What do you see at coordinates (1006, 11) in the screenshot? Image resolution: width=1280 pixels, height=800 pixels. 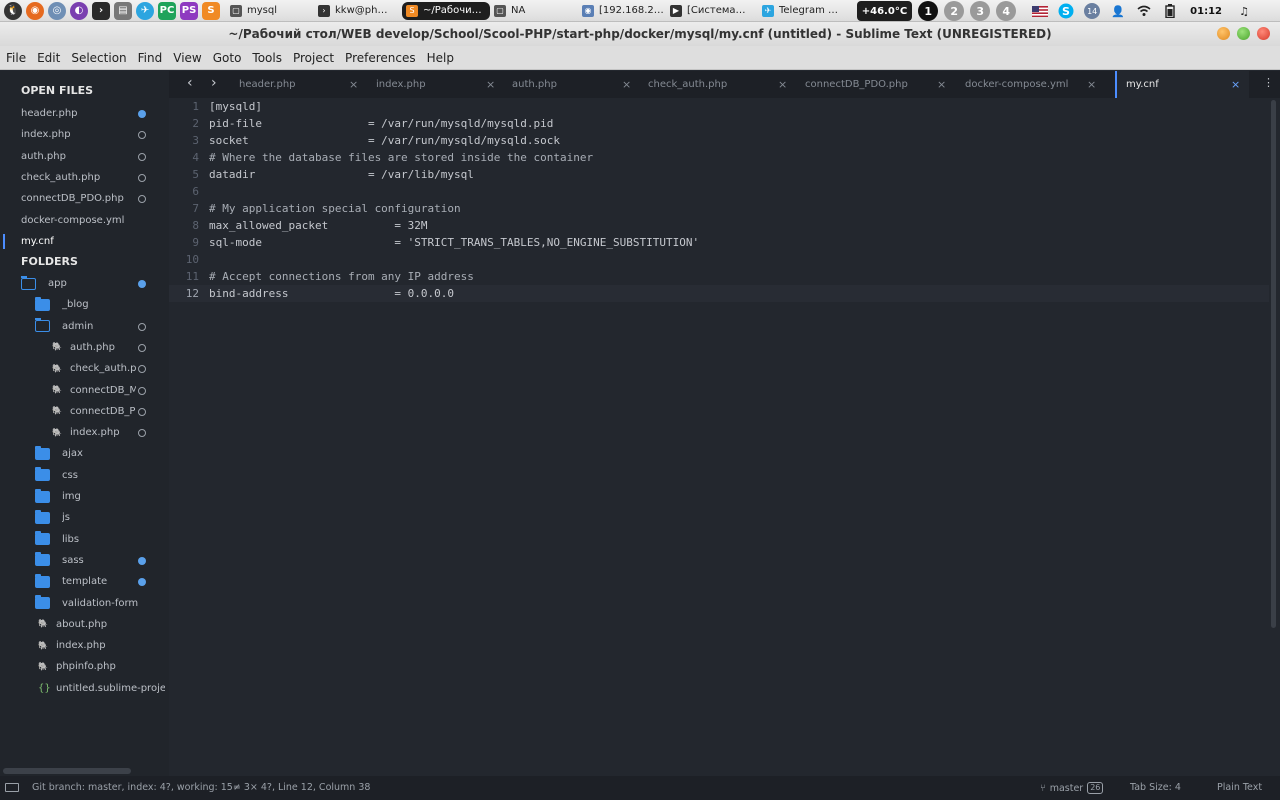 I see `workspace-4: 4` at bounding box center [1006, 11].